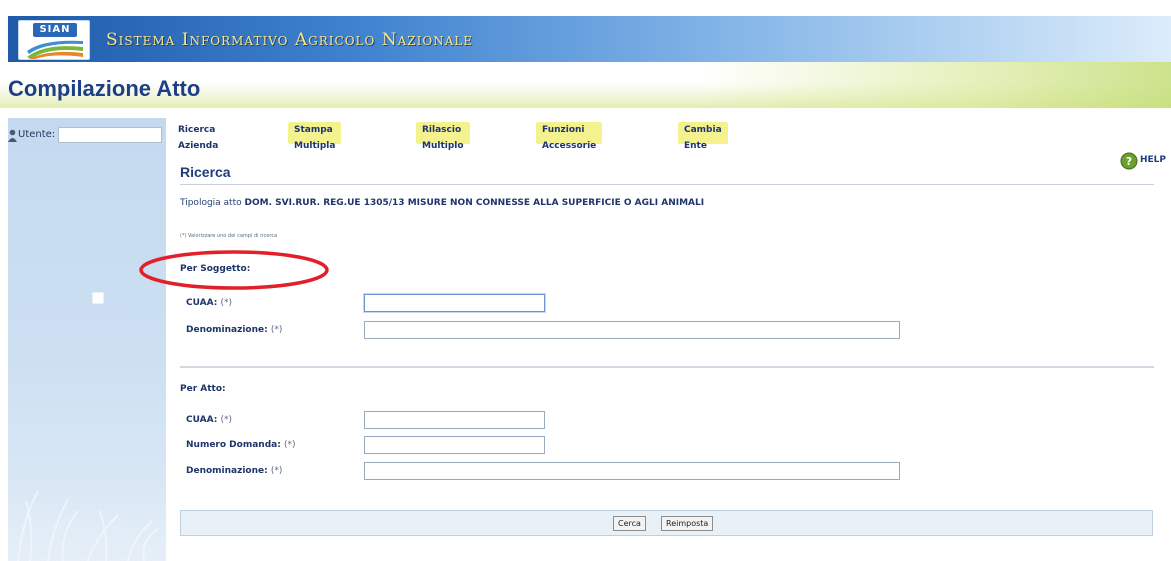 Image resolution: width=1171 pixels, height=561 pixels. I want to click on left-sidebar: Utente:, so click(87, 339).